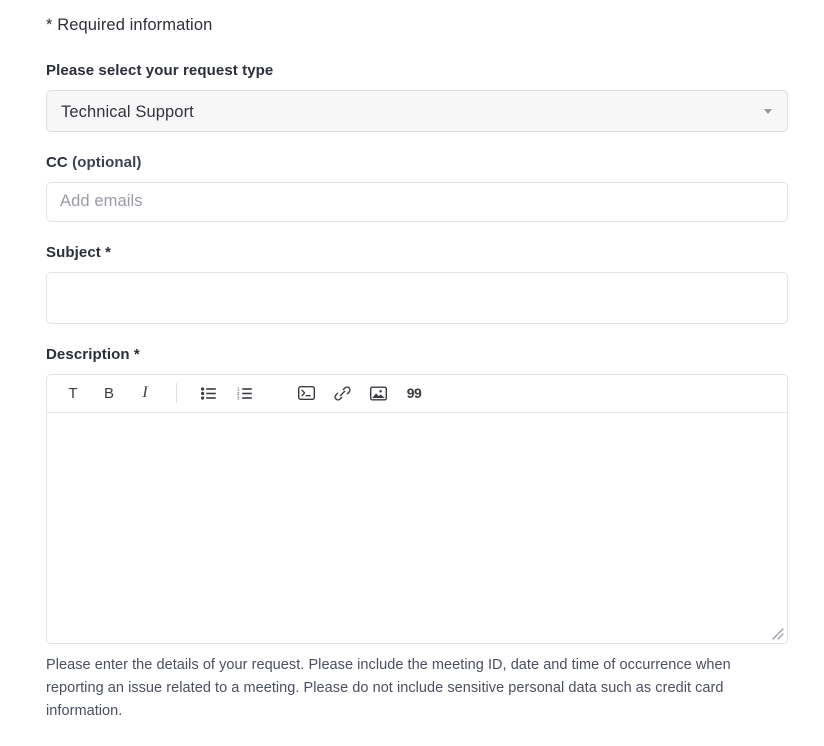 This screenshot has height=746, width=824. What do you see at coordinates (417, 110) in the screenshot?
I see `request-type-select: Technical Support` at bounding box center [417, 110].